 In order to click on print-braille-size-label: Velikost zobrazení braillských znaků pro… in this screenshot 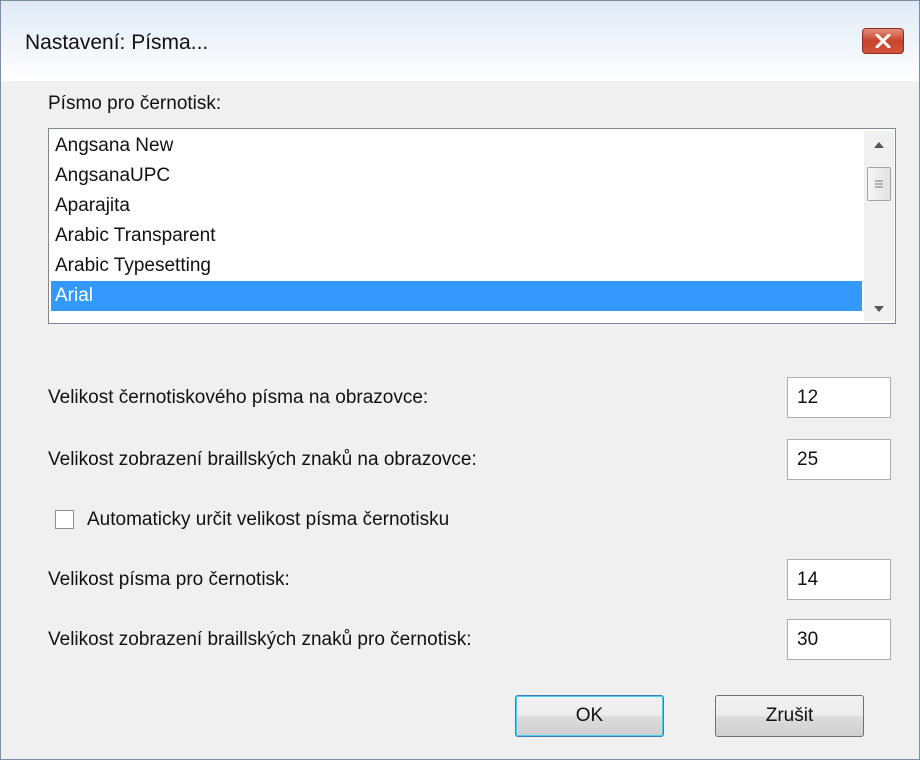, I will do `click(260, 639)`.